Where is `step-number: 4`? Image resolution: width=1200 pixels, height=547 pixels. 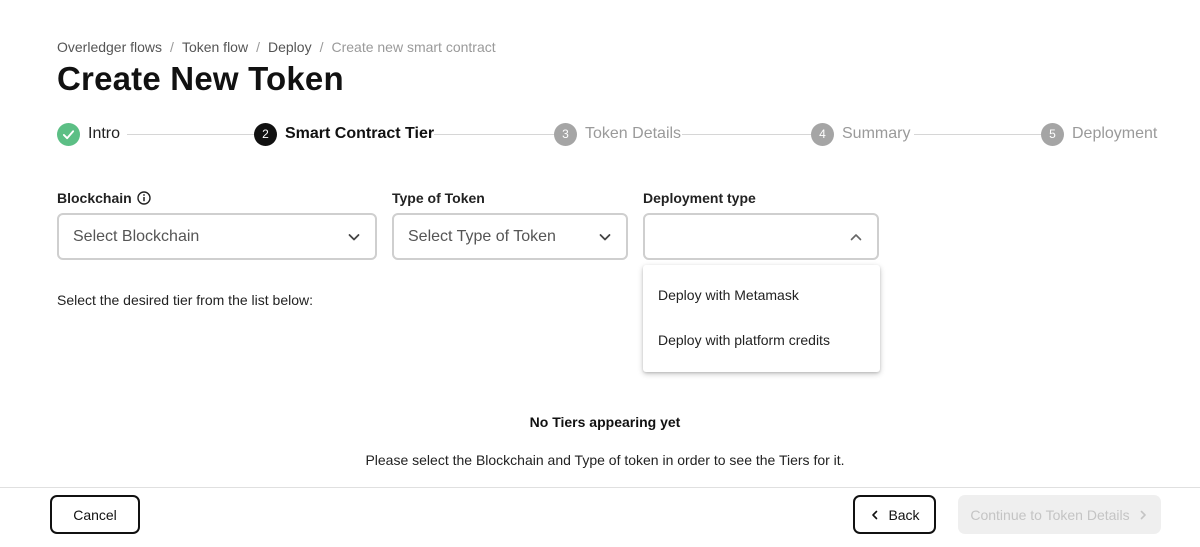 step-number: 4 is located at coordinates (822, 134).